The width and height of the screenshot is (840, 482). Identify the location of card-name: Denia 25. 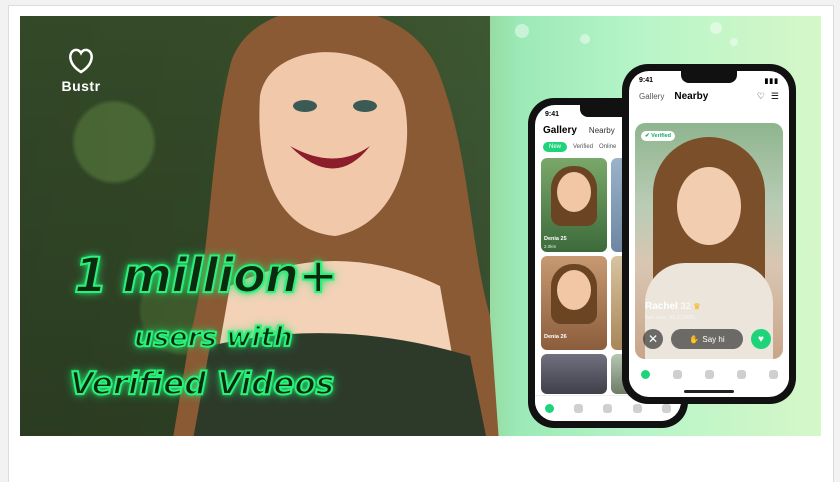
(555, 239).